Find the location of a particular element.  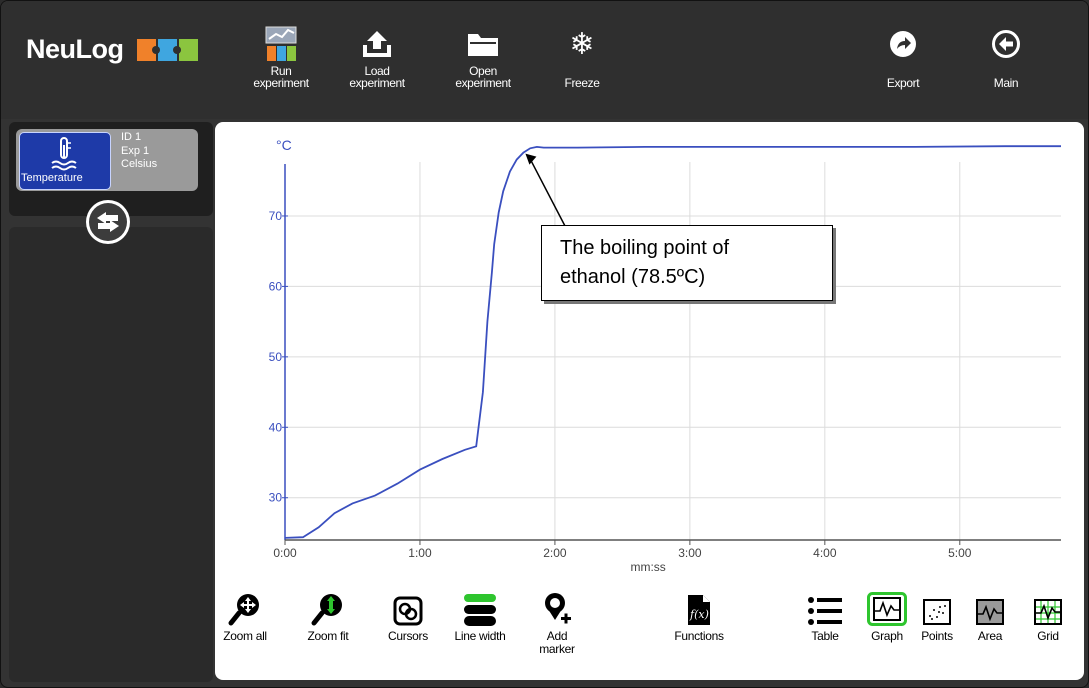

grid-view-button: Grid is located at coordinates (1048, 615).